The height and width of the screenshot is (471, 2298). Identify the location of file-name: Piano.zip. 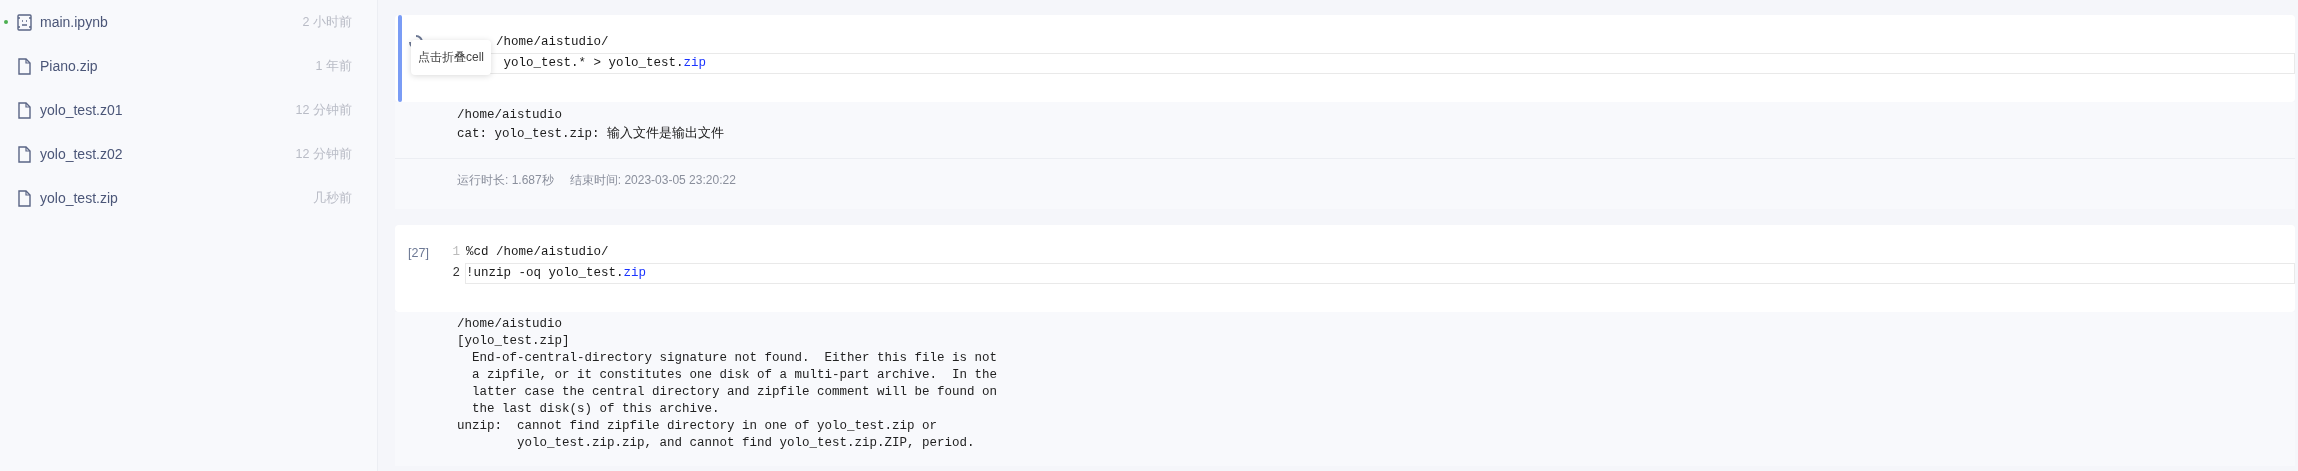
(178, 66).